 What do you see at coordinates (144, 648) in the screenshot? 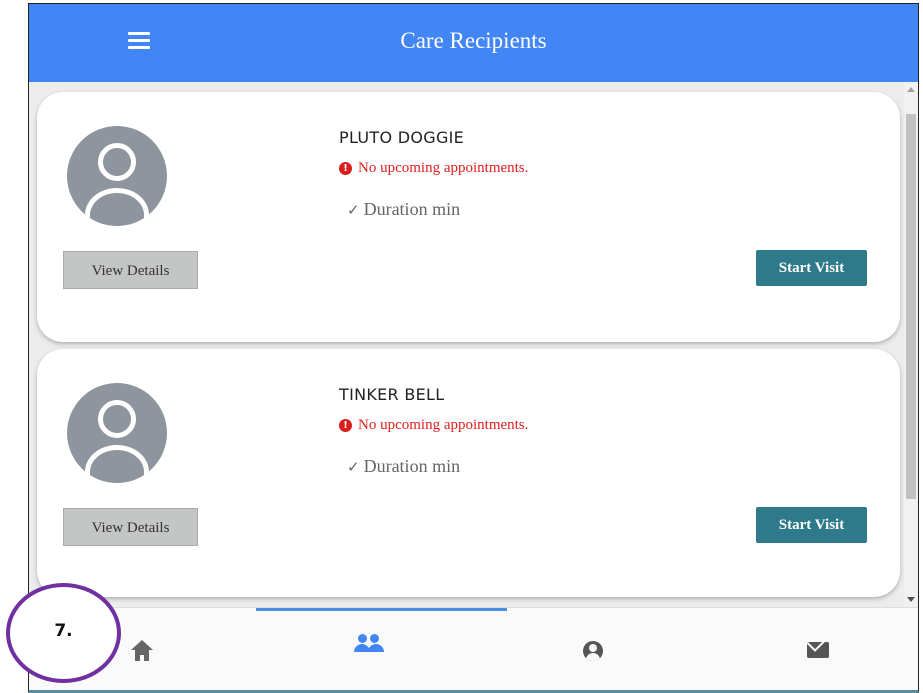
I see `nav-home` at bounding box center [144, 648].